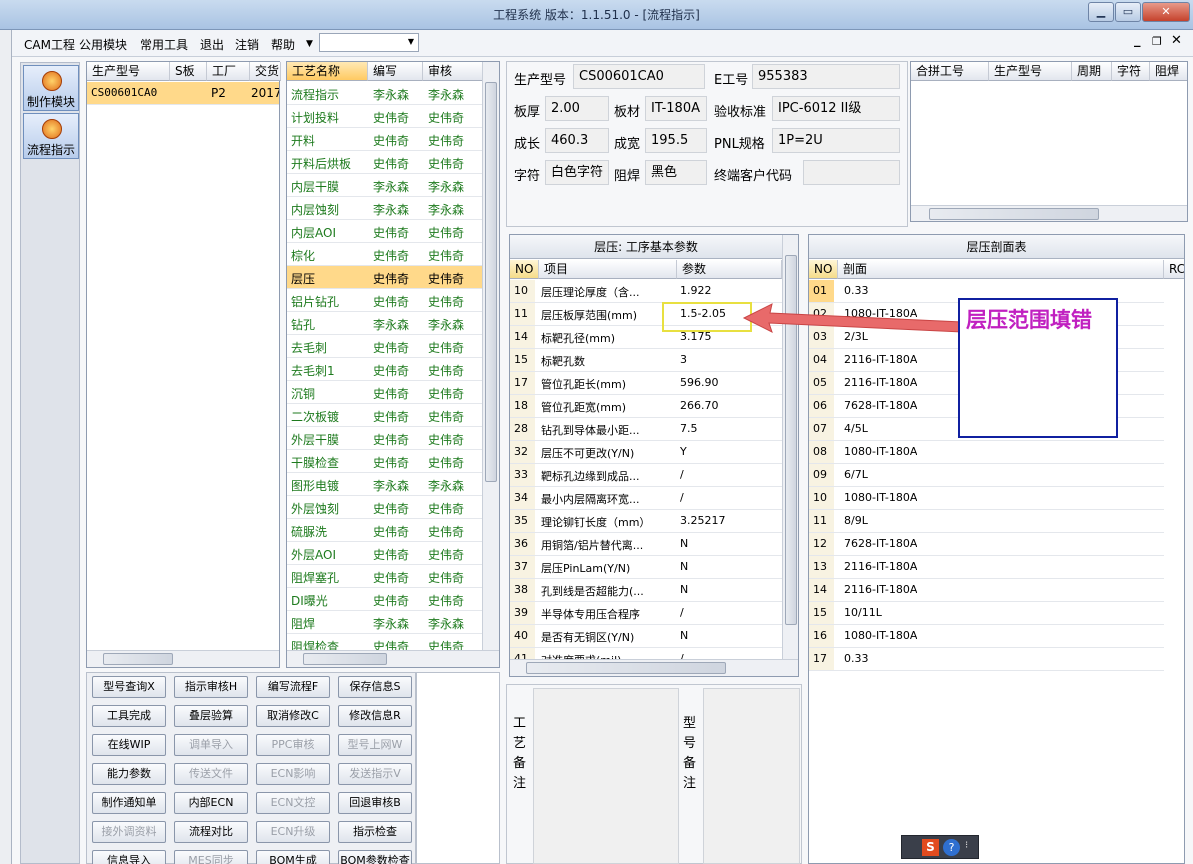 The height and width of the screenshot is (864, 1193). Describe the element at coordinates (1176, 40) in the screenshot. I see `mdi-close-icon: ✕` at that location.